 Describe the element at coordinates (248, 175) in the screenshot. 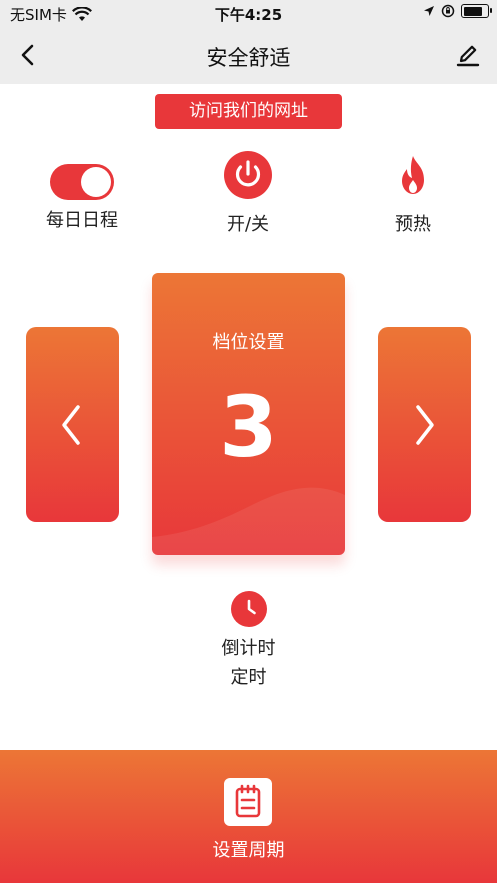

I see `power-icon` at that location.